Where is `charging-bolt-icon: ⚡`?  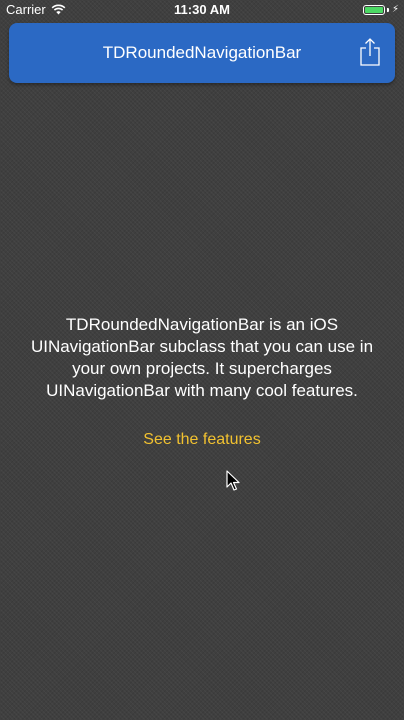
charging-bolt-icon: ⚡ is located at coordinates (395, 9).